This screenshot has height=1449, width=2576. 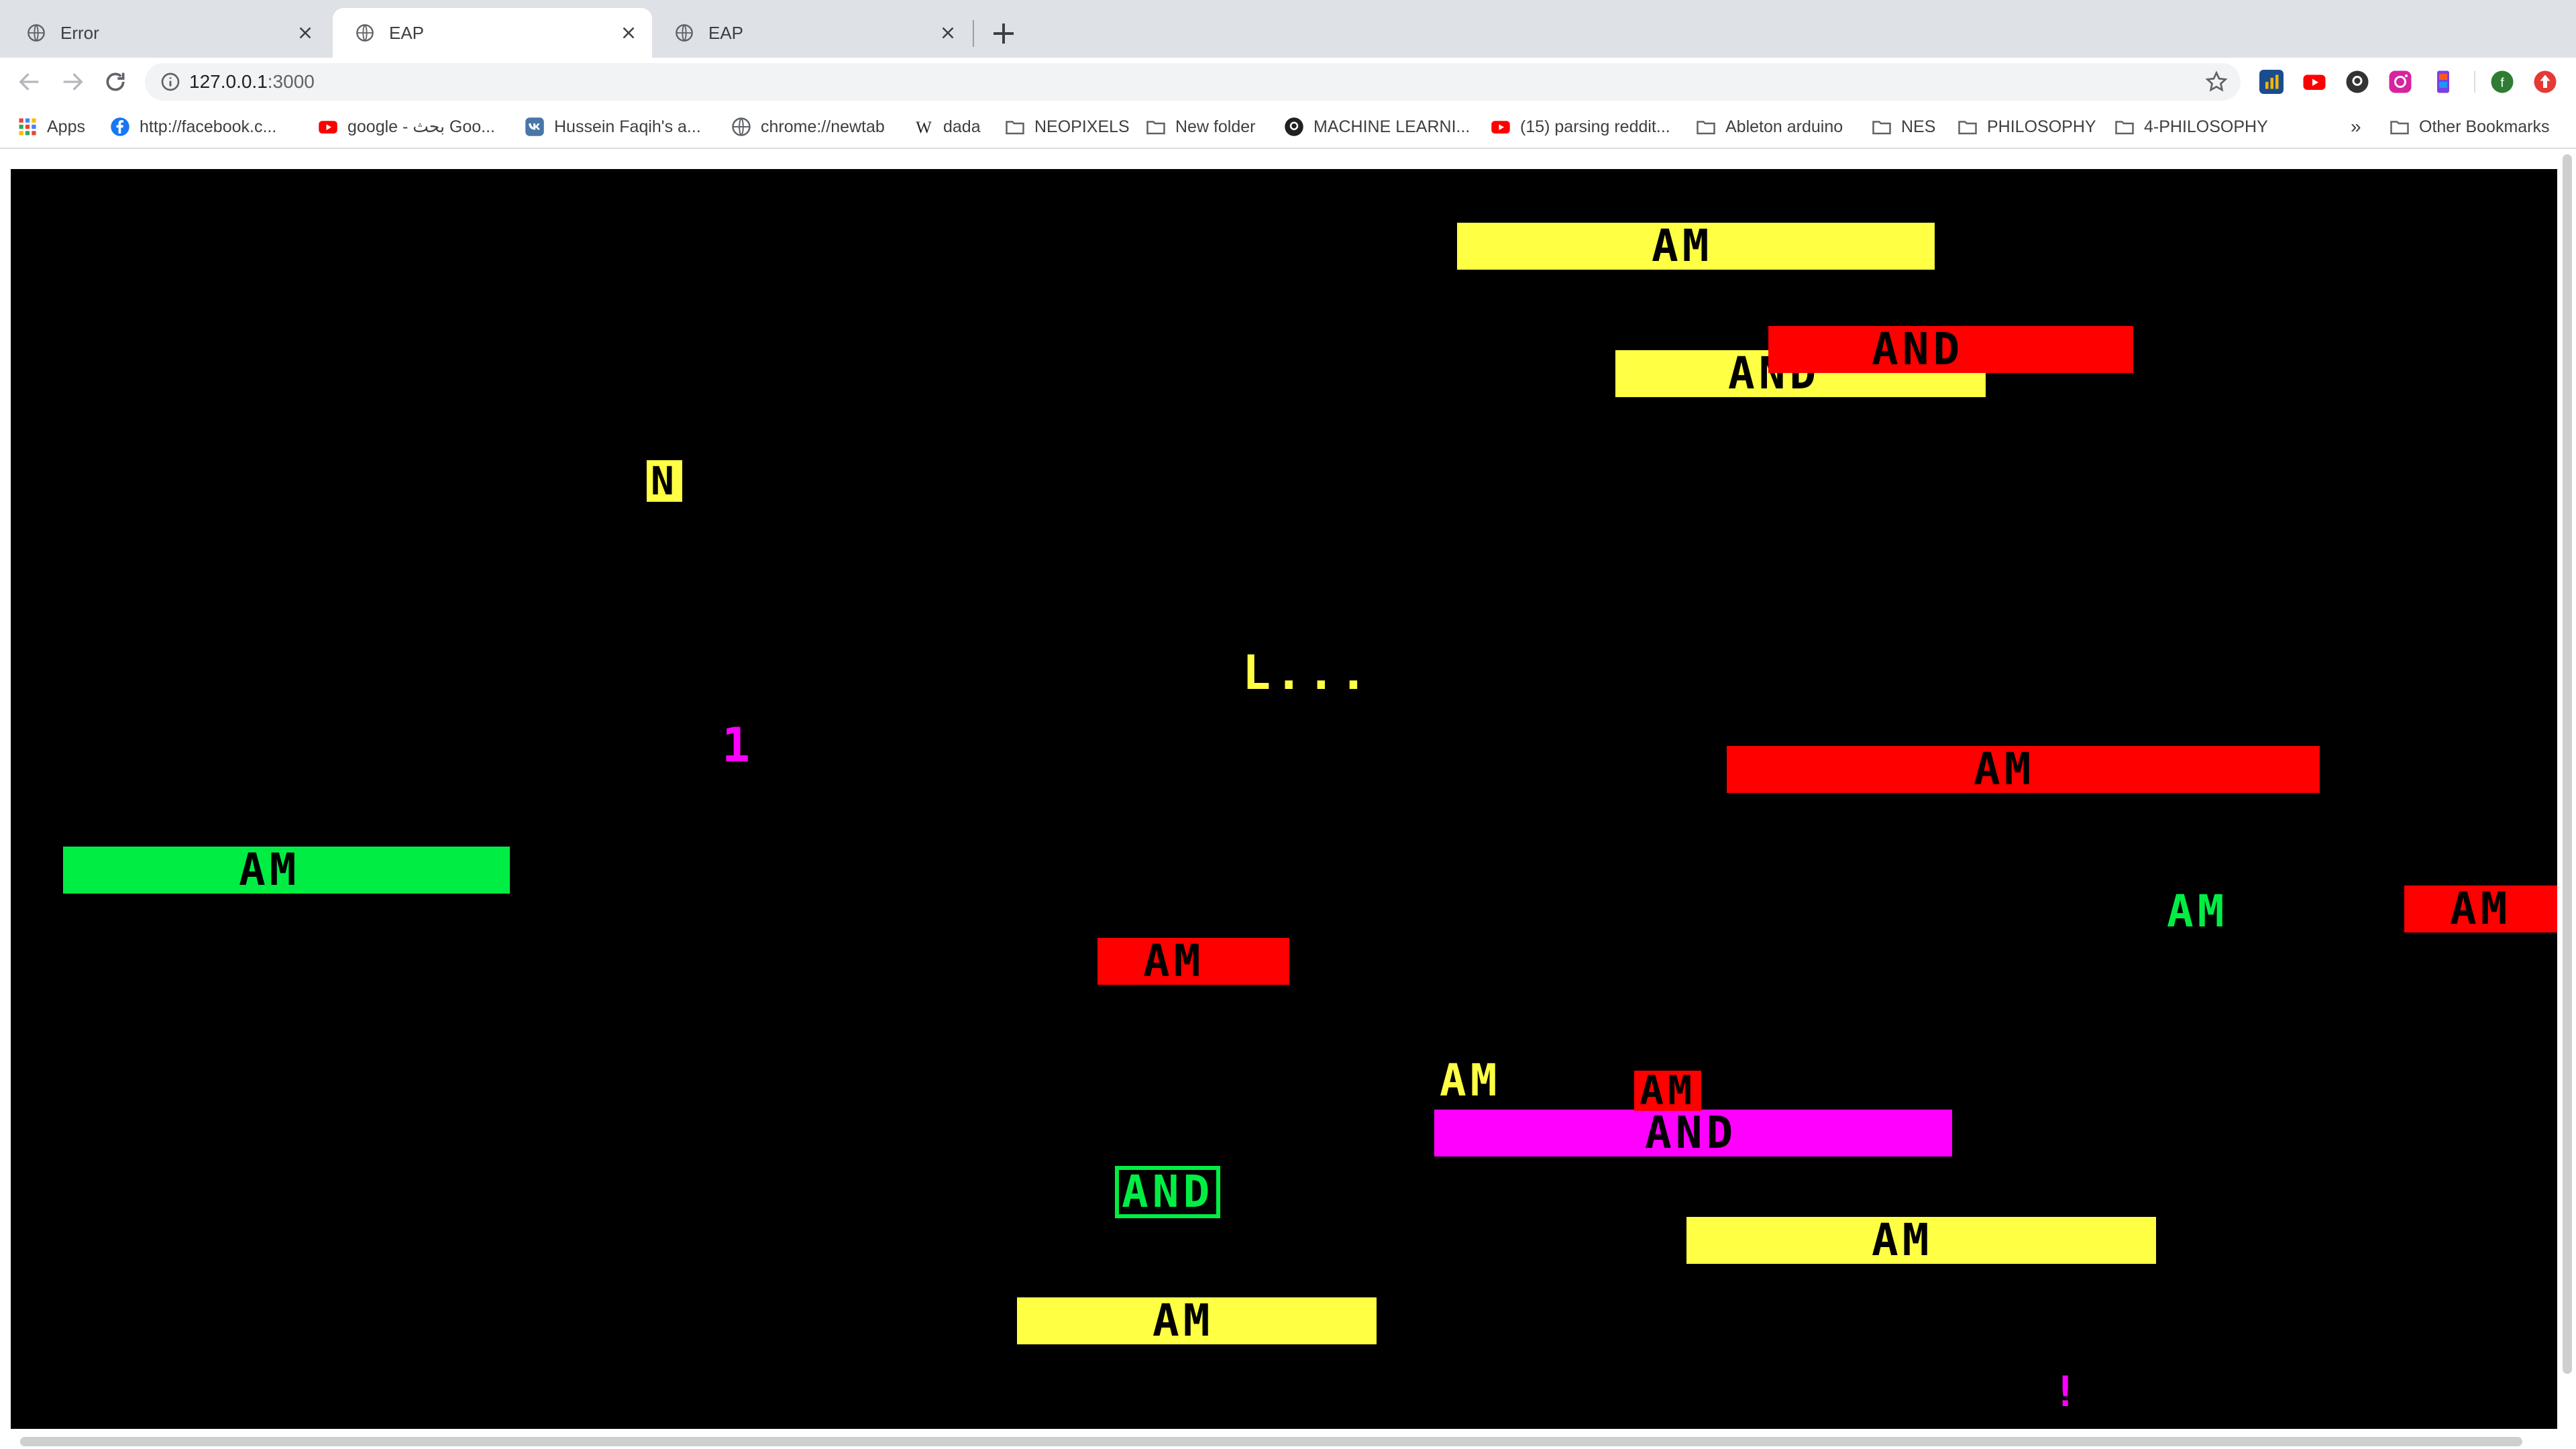 I want to click on bookmark-label: 4-PHILOSOPHY, so click(x=2206, y=126).